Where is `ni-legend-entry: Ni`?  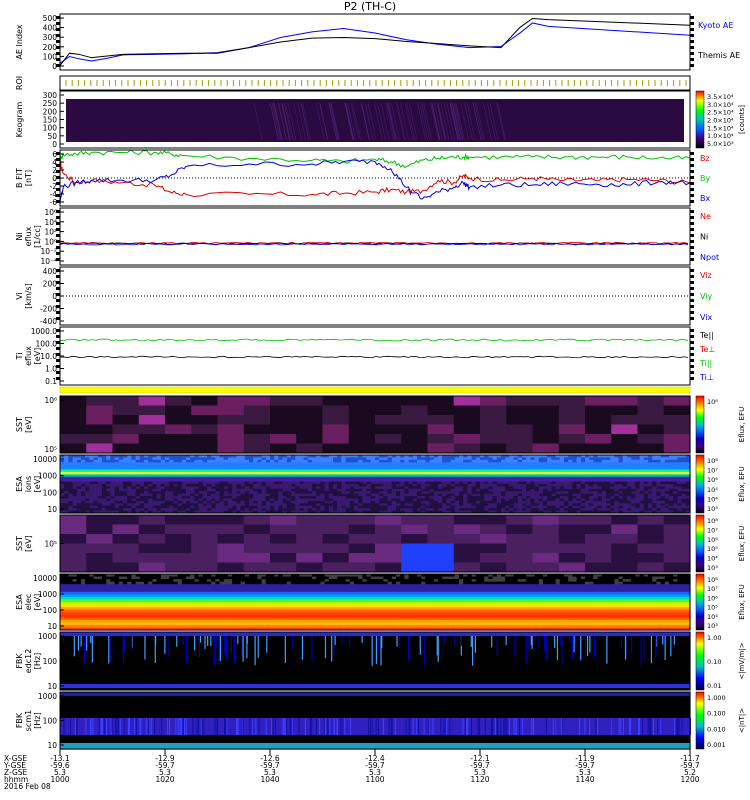 ni-legend-entry: Ni is located at coordinates (704, 237).